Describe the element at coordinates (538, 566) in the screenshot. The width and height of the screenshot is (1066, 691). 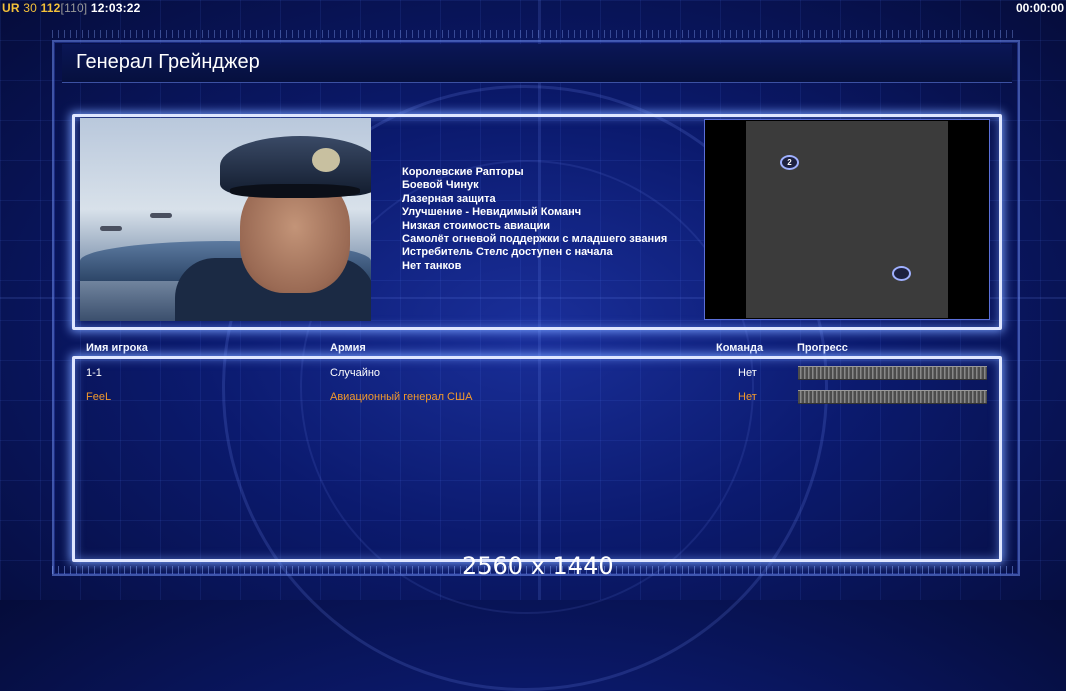
I see `resolution-label: 2560 x 1440` at that location.